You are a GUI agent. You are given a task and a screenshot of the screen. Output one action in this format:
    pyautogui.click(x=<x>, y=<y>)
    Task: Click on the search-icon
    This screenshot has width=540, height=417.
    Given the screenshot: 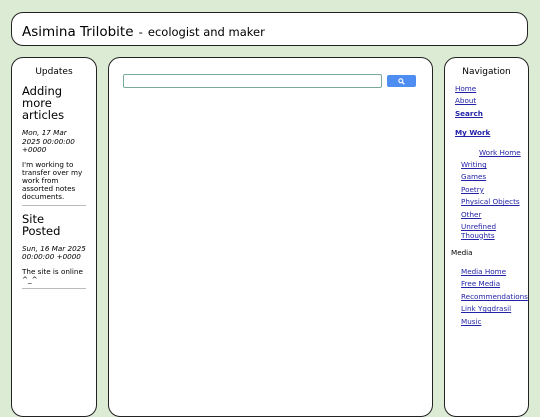 What is the action you would take?
    pyautogui.click(x=401, y=81)
    